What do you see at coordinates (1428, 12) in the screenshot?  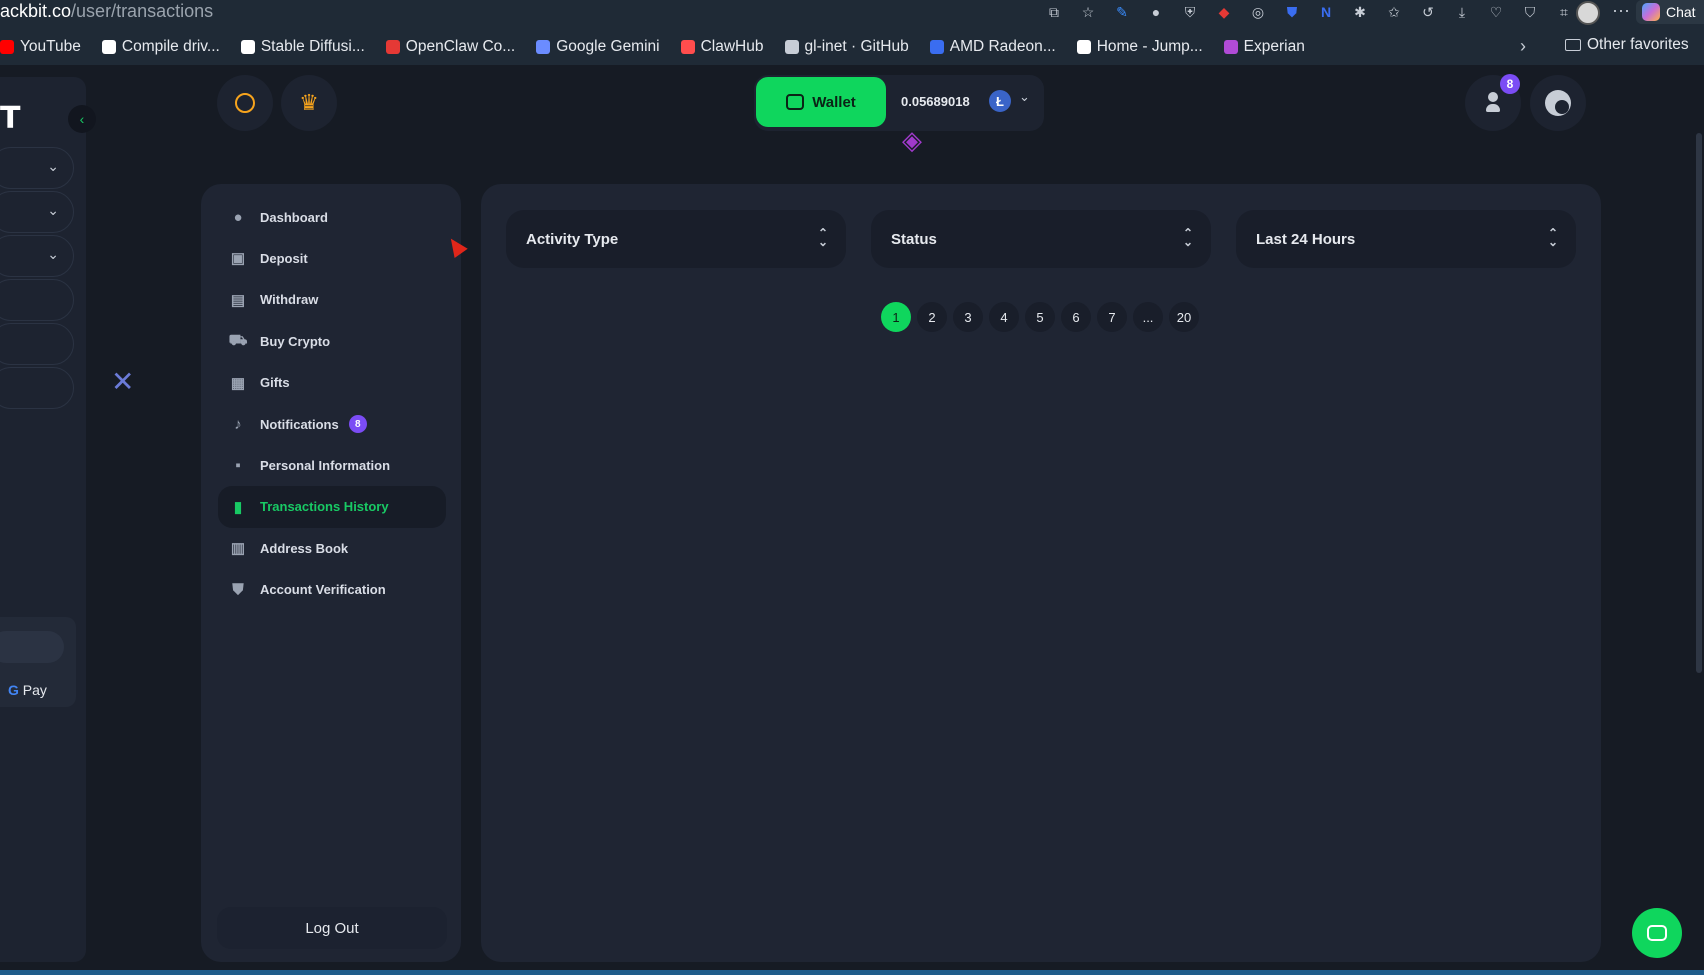 I see `history-icon: ↺` at bounding box center [1428, 12].